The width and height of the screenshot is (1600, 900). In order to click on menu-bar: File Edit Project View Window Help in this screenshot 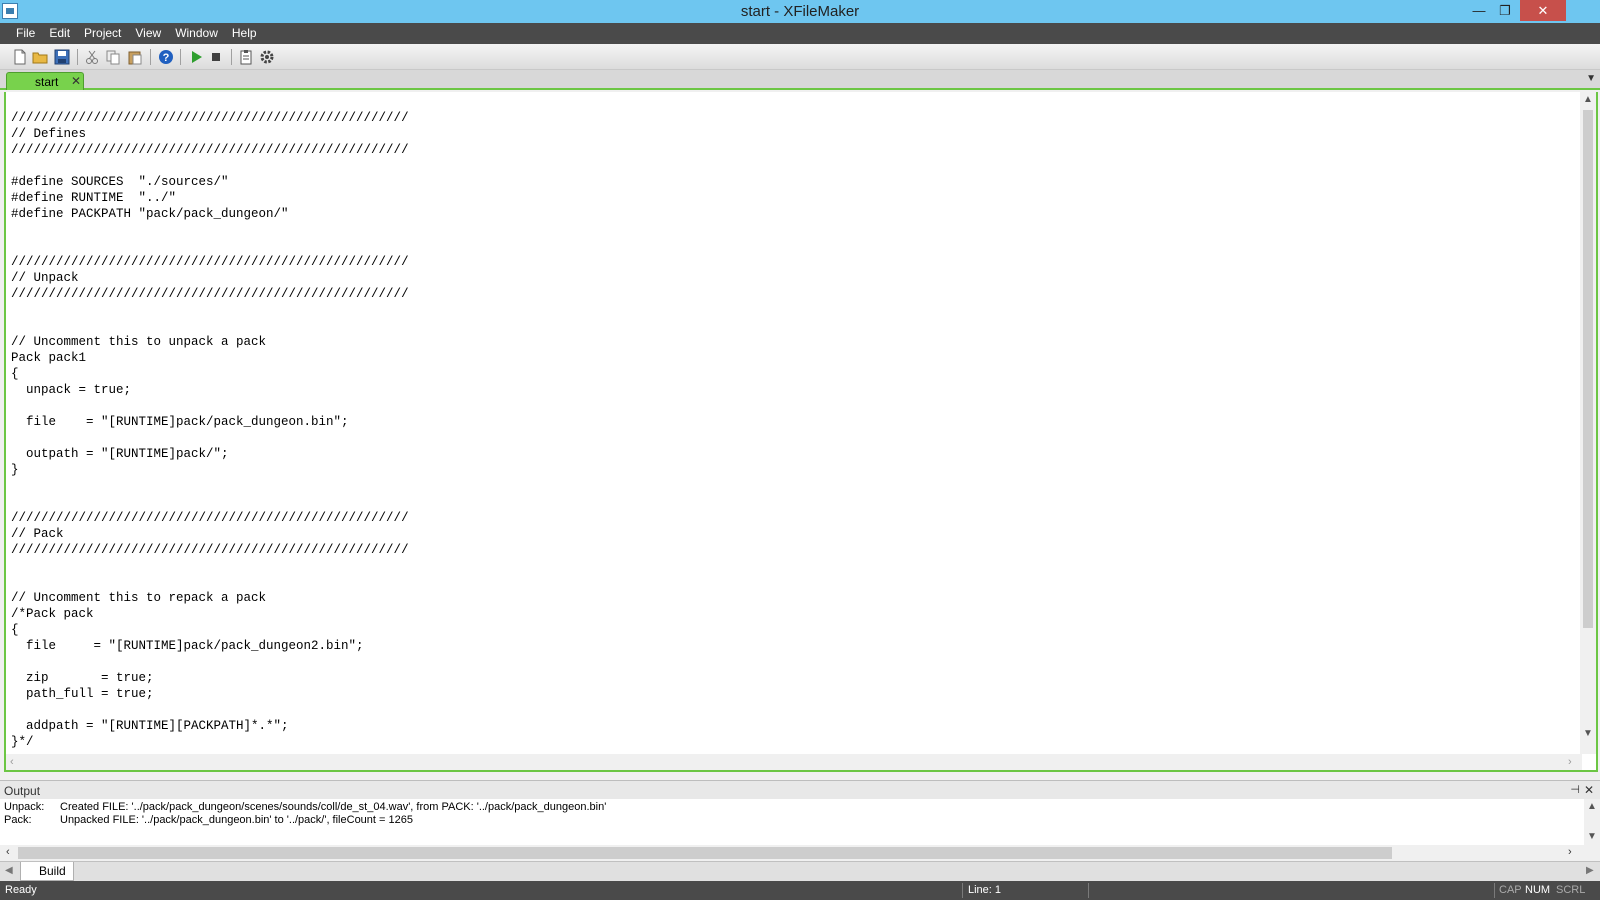, I will do `click(800, 33)`.